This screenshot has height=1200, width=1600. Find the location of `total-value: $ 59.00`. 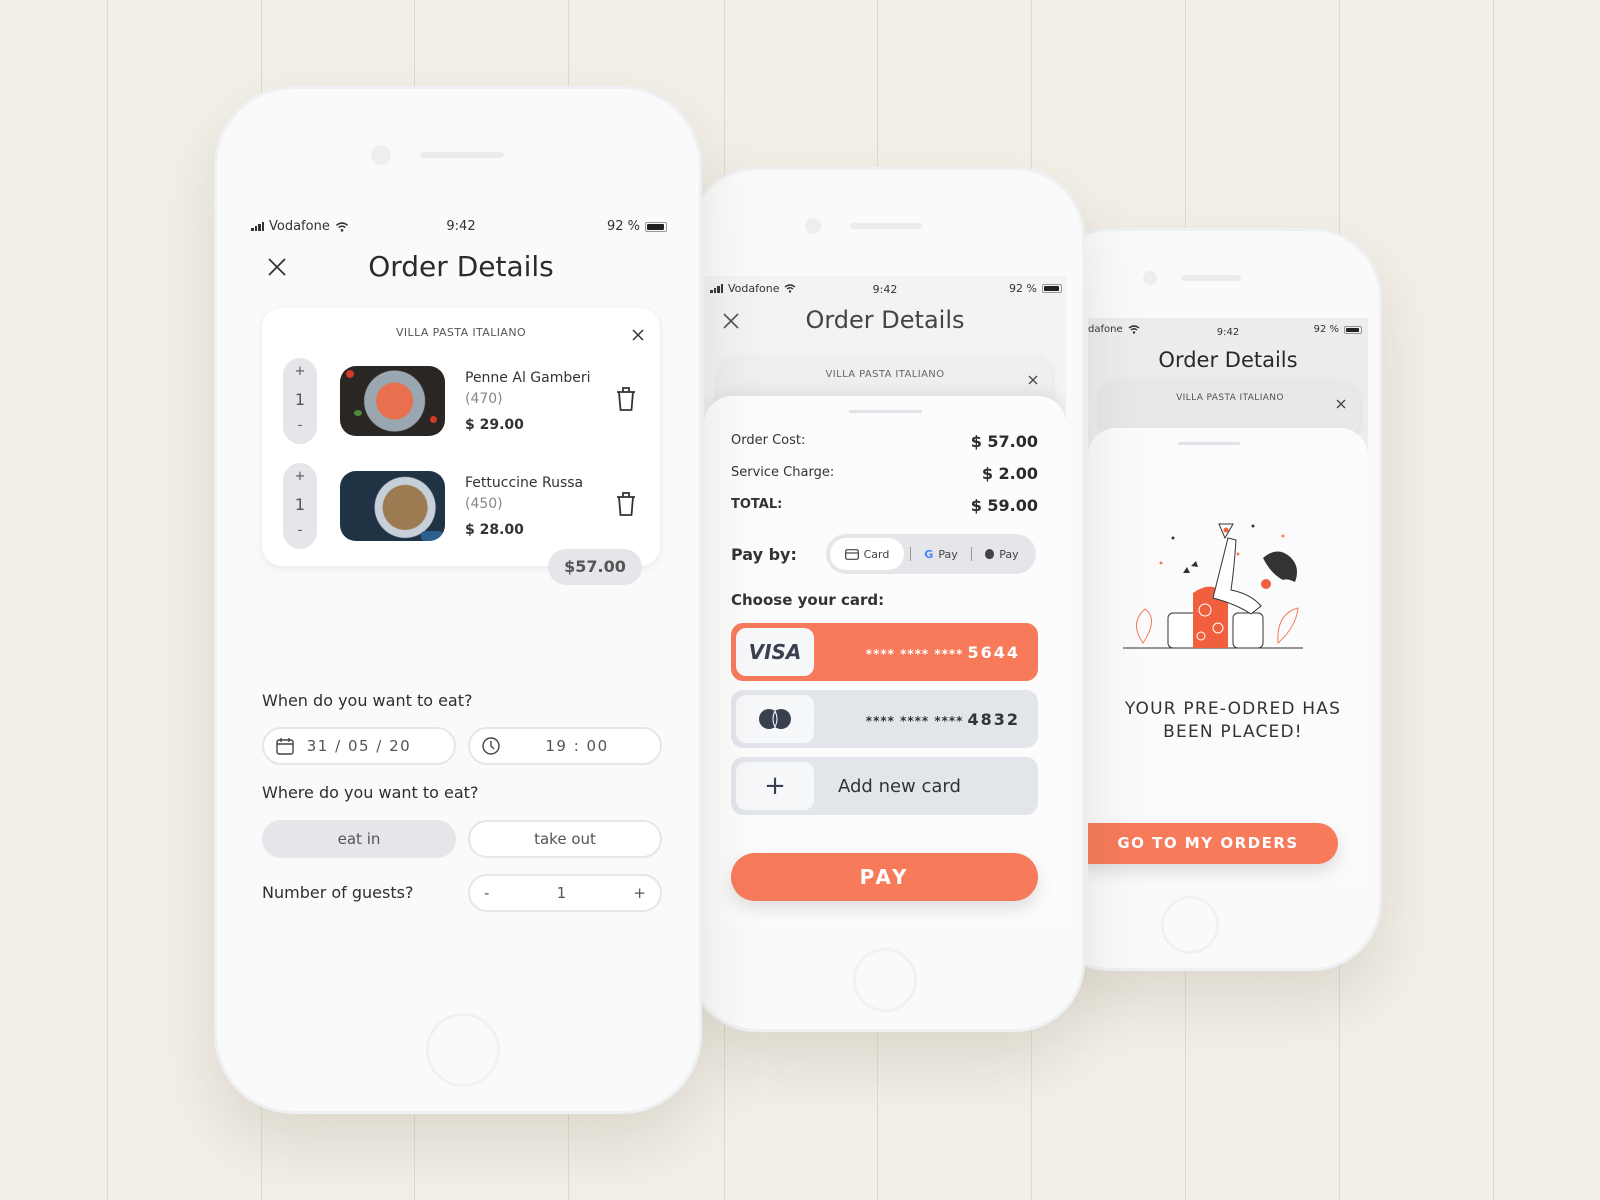

total-value: $ 59.00 is located at coordinates (1004, 505).